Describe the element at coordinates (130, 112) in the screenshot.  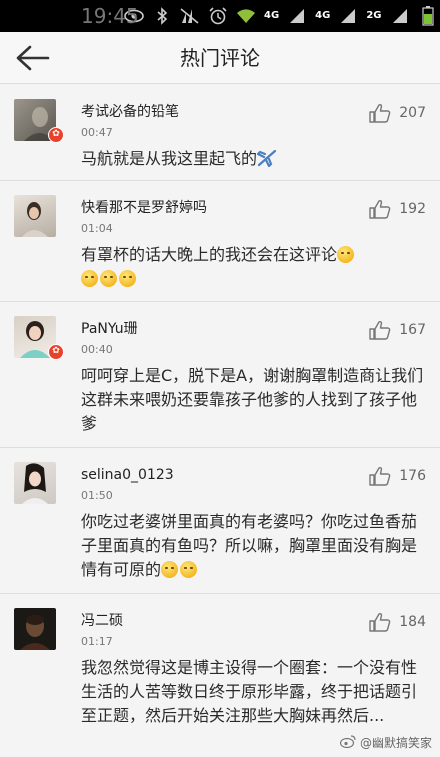
I see `comment-author: 考试必备的铅笔` at that location.